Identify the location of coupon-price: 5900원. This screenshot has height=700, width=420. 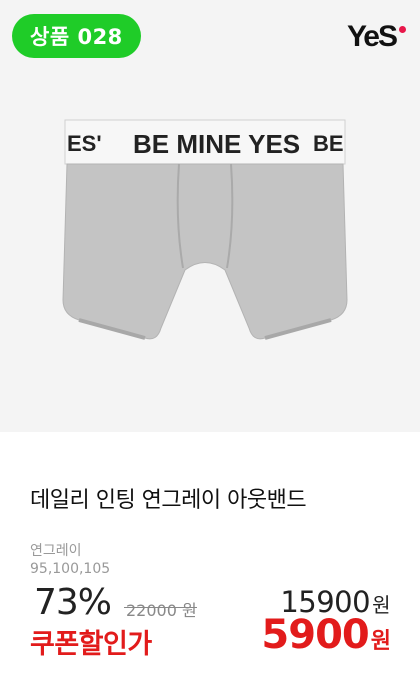
(326, 635).